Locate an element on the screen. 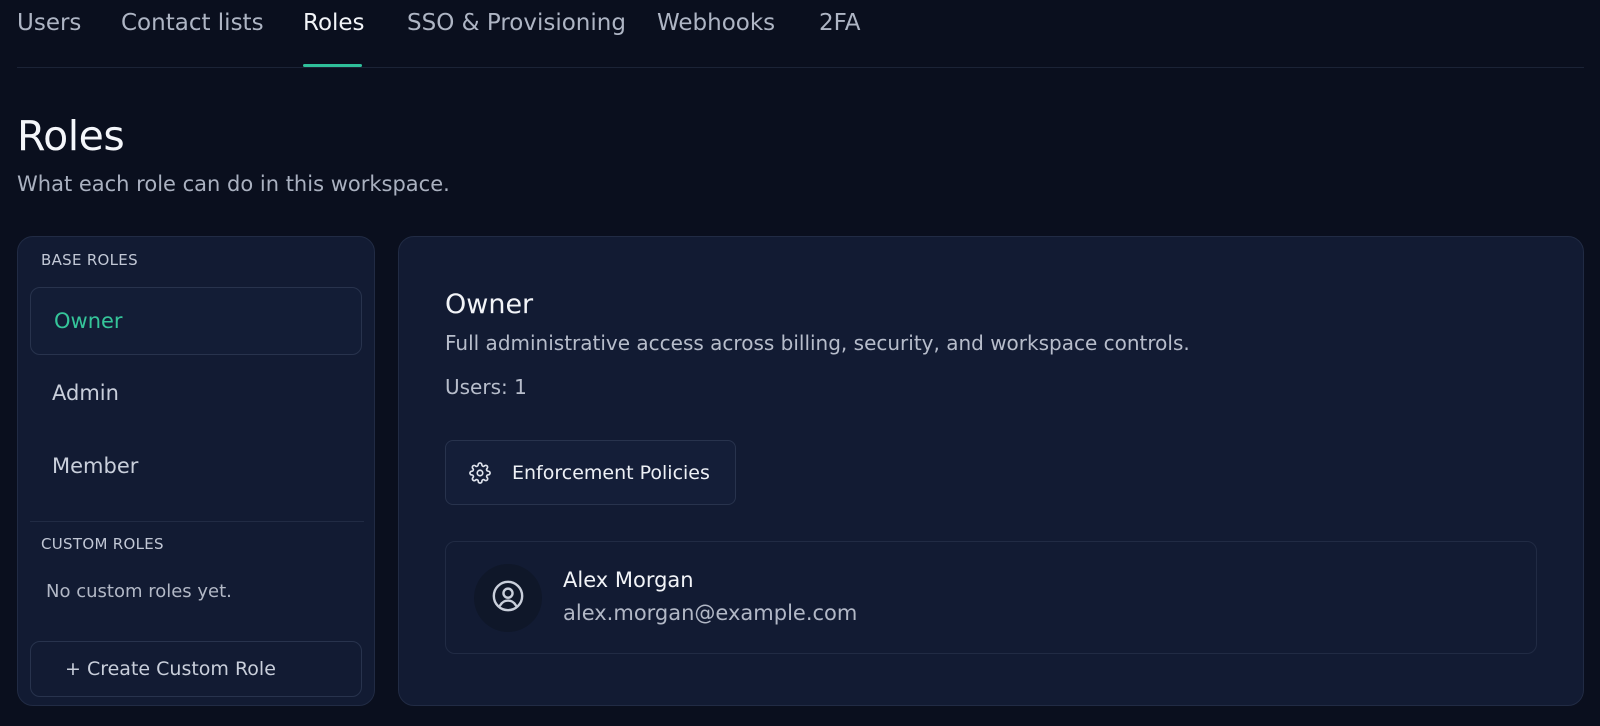  role-name: Owner is located at coordinates (489, 304).